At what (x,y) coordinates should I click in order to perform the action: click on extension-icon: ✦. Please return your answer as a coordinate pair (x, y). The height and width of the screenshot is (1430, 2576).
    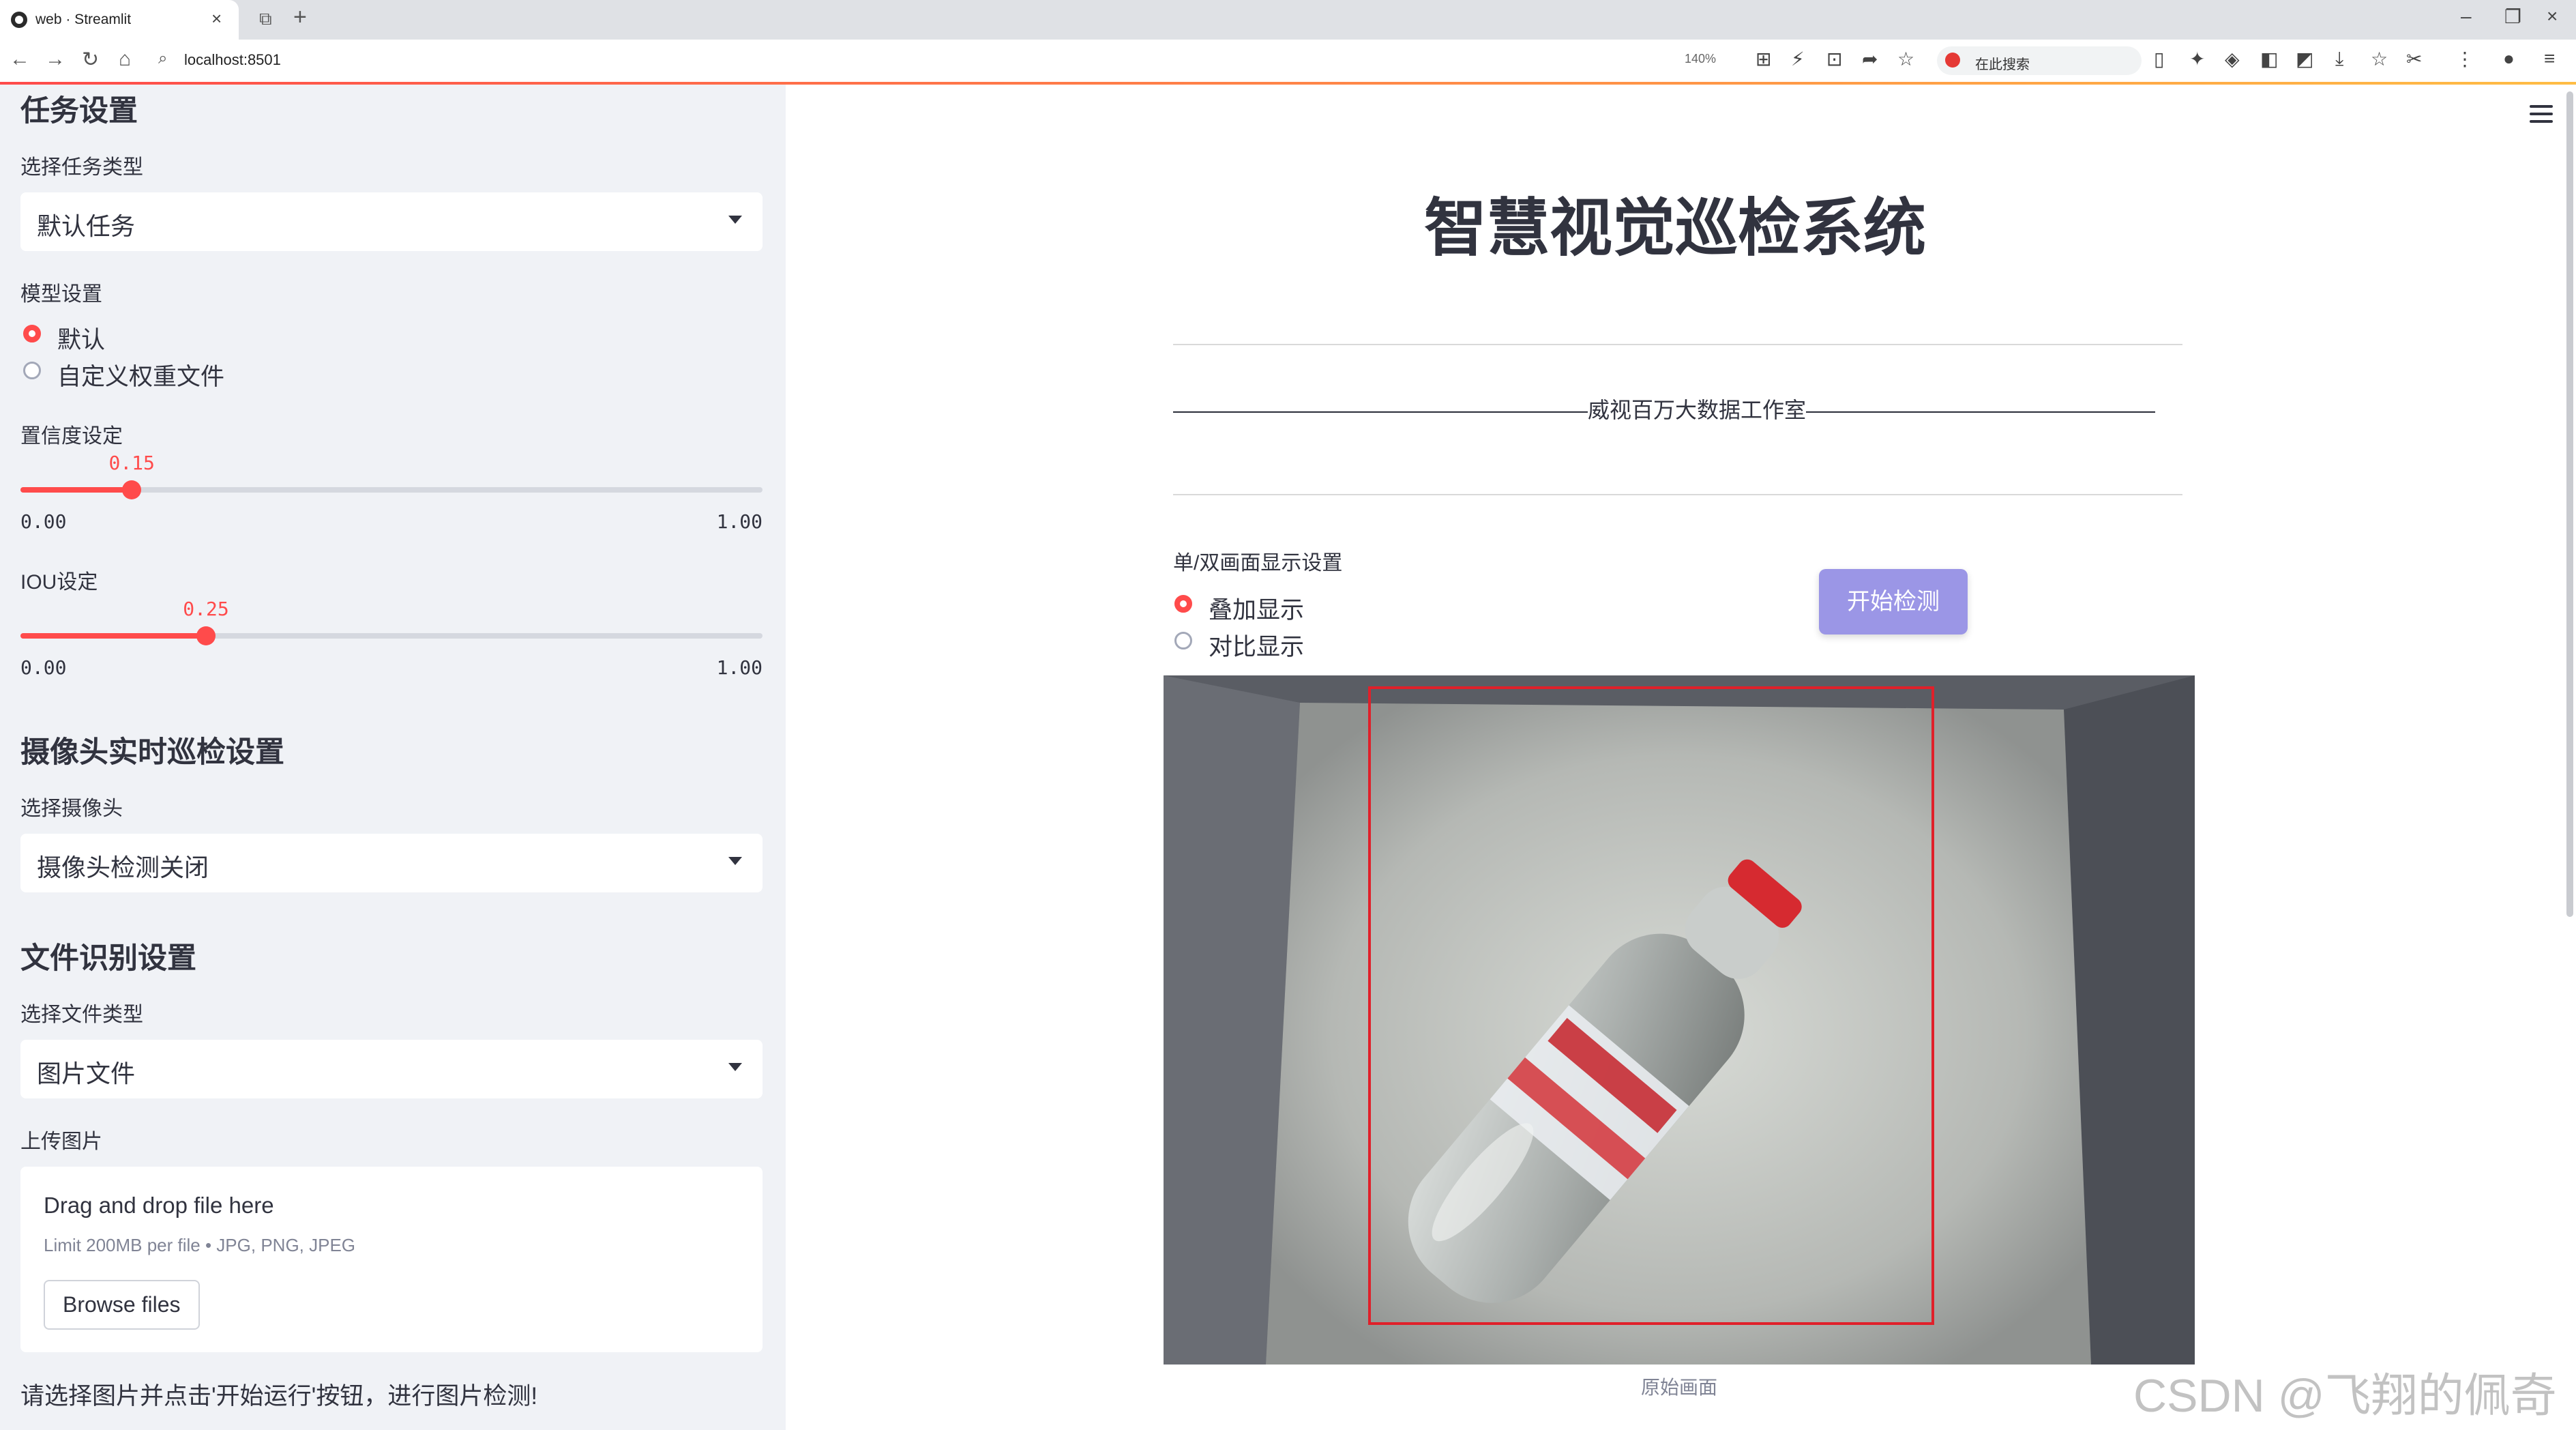
    Looking at the image, I should click on (2197, 59).